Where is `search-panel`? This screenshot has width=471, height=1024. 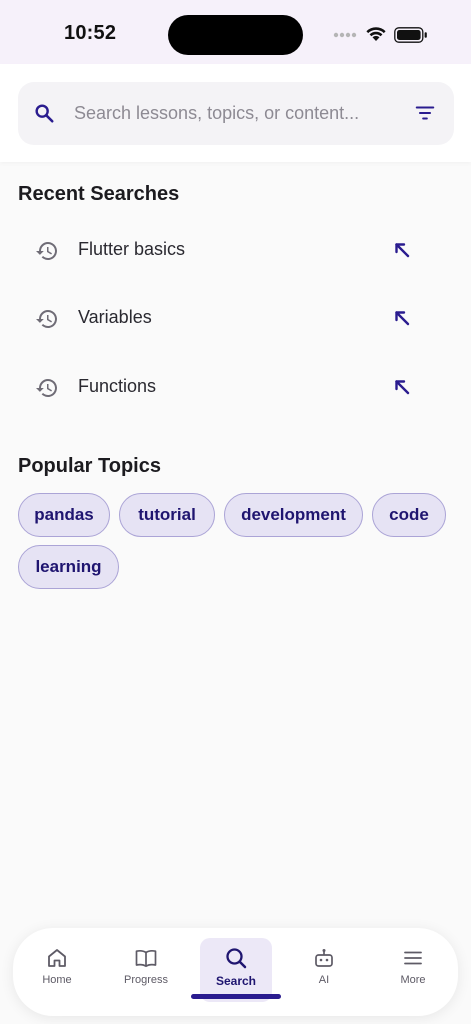 search-panel is located at coordinates (235, 113).